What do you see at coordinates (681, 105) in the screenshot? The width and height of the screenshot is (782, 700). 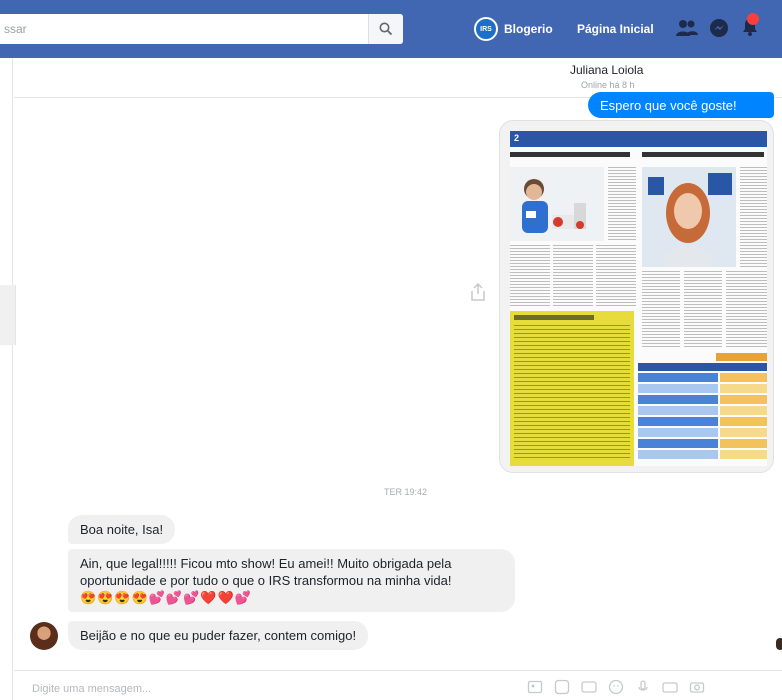 I see `sent-message: Espero que você goste!` at bounding box center [681, 105].